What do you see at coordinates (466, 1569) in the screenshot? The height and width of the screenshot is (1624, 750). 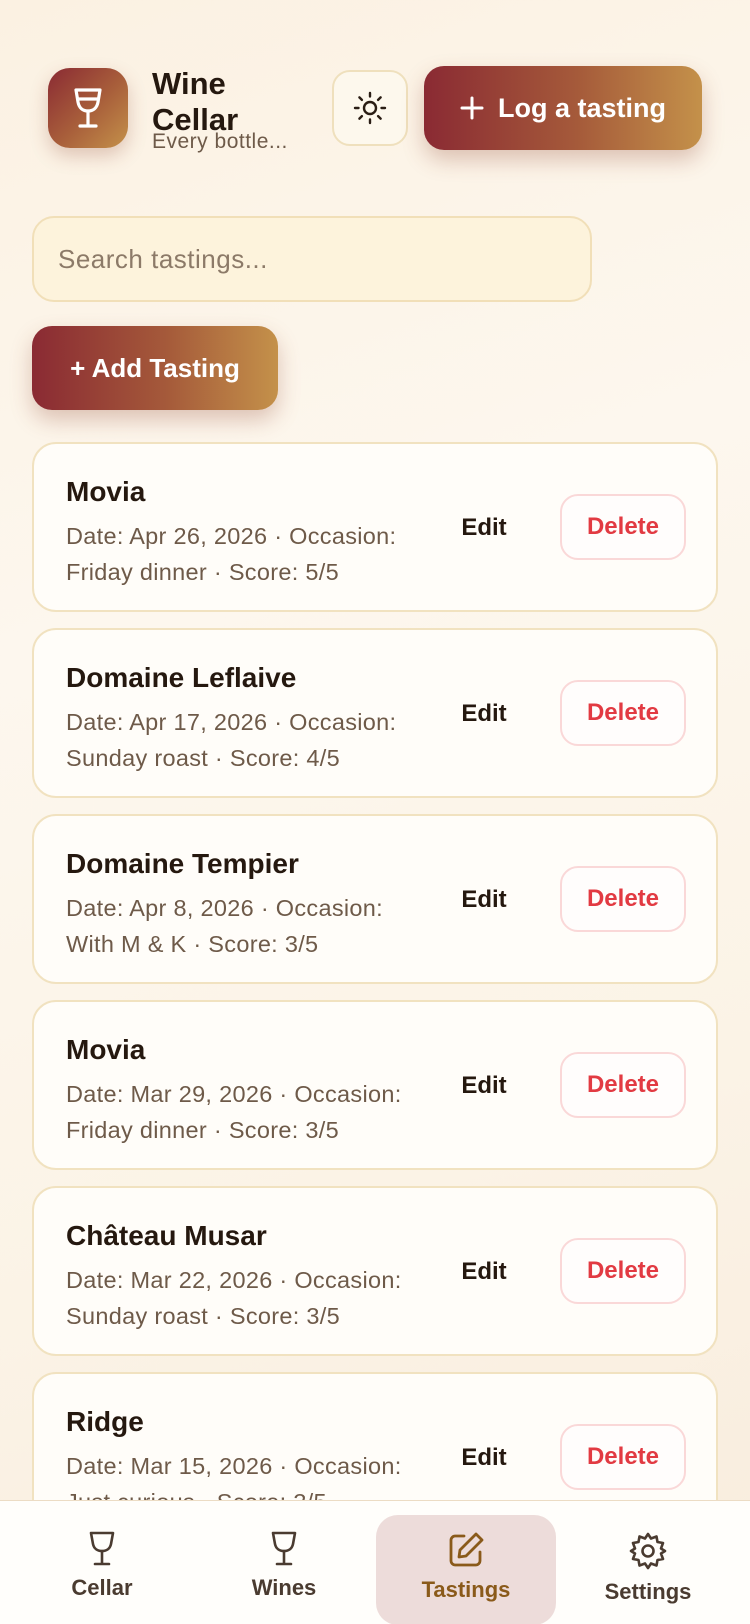 I see `tab-tastings: Tastings` at bounding box center [466, 1569].